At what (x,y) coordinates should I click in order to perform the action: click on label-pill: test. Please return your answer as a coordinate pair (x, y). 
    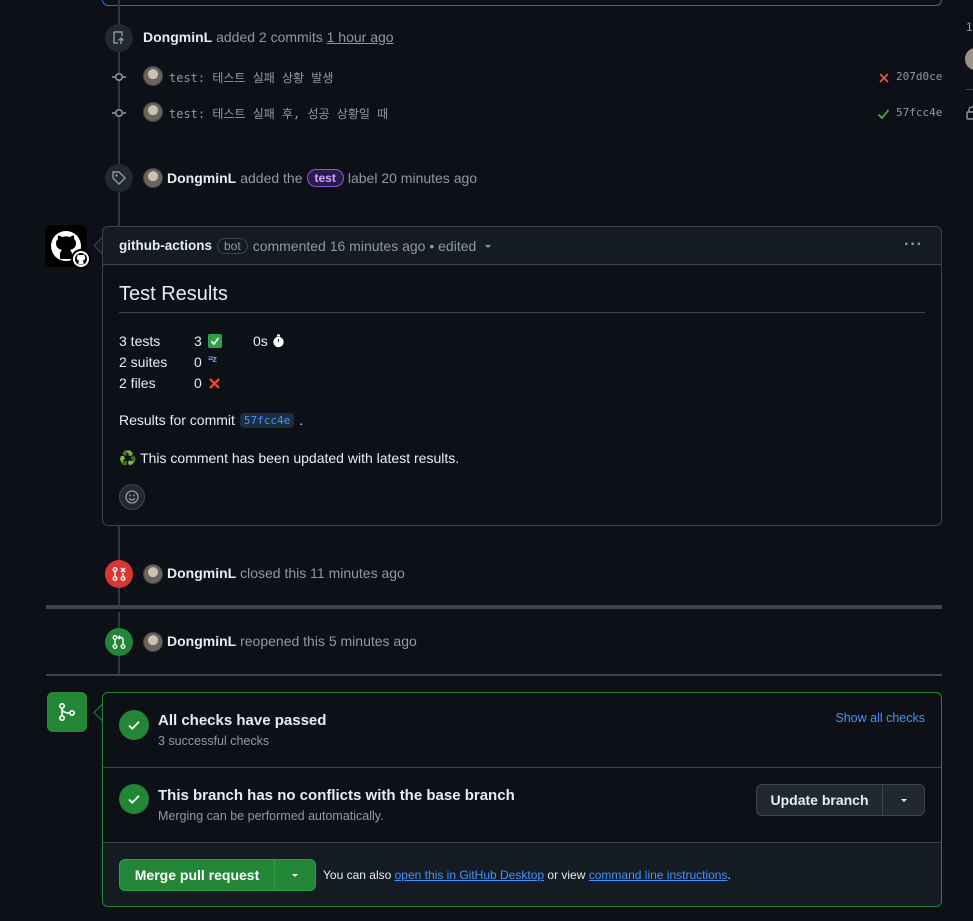
    Looking at the image, I should click on (325, 178).